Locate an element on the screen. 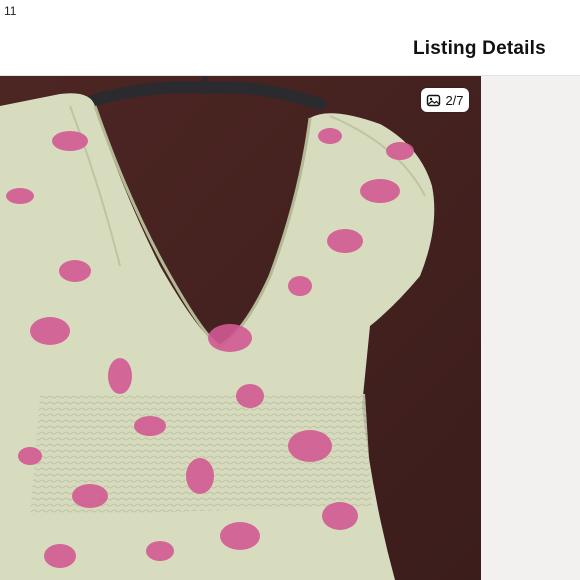 The image size is (580, 580). next-photo-preview is located at coordinates (530, 328).